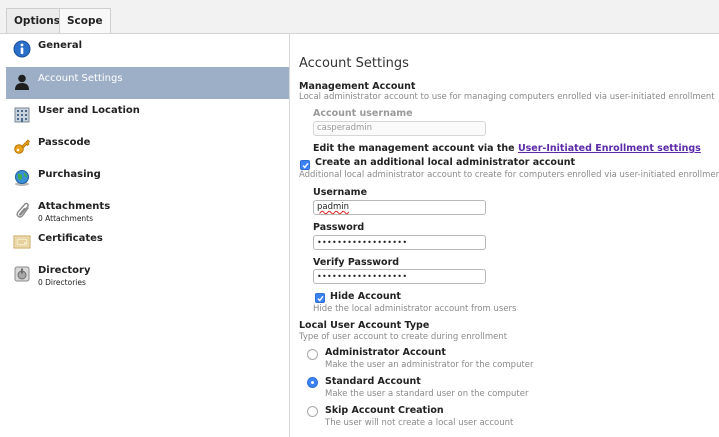  I want to click on standard-account-radio, so click(312, 382).